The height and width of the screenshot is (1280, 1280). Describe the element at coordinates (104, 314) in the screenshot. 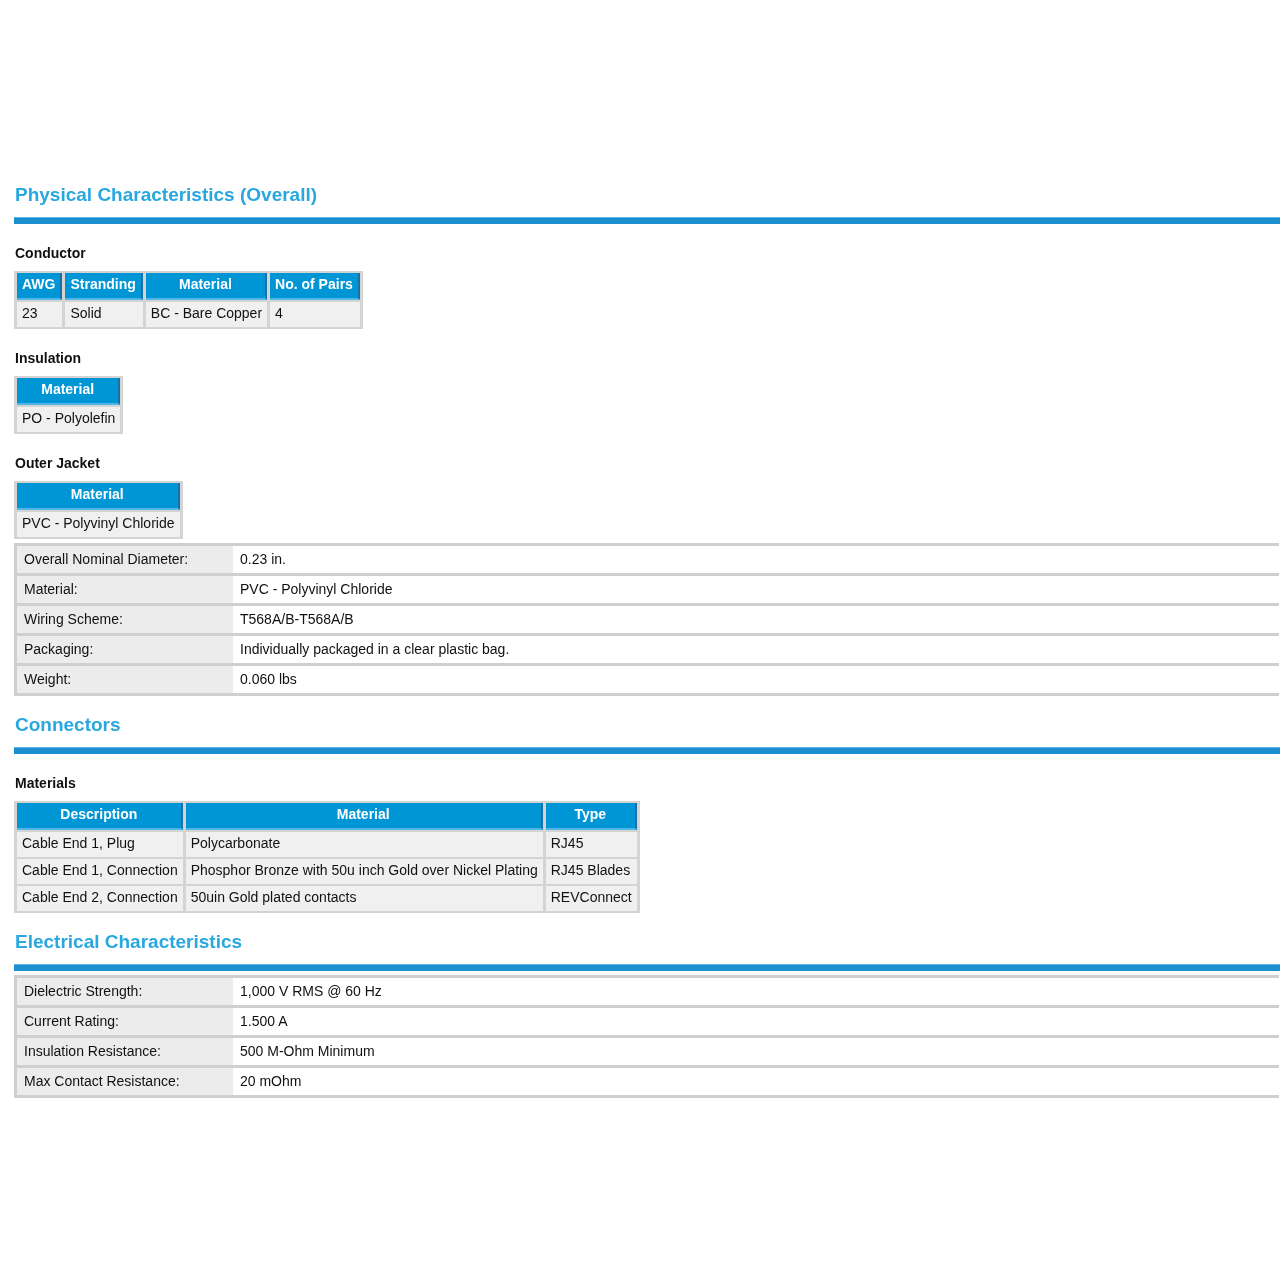

I see `table-cell: Solid` at that location.